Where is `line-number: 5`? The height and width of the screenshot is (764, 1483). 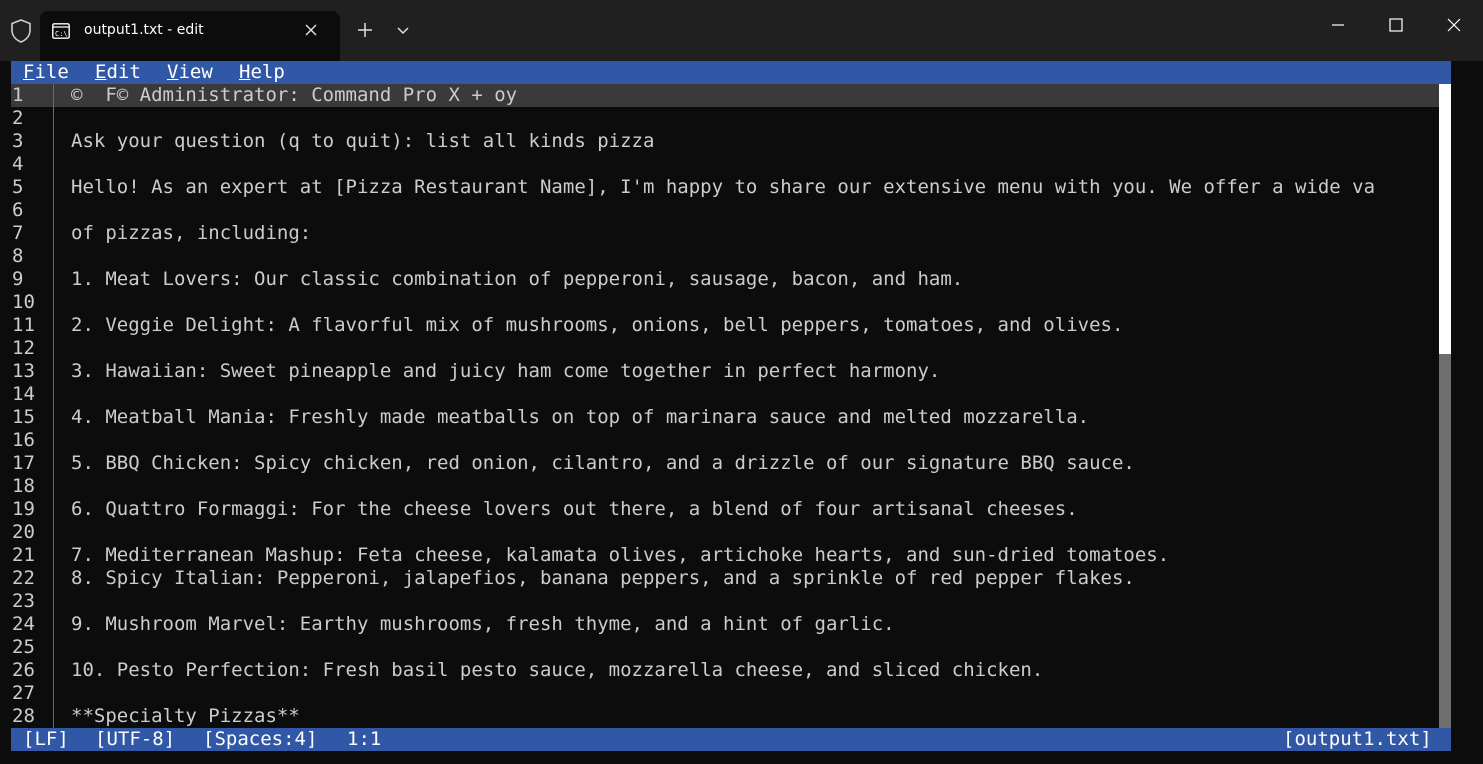
line-number: 5 is located at coordinates (18, 187).